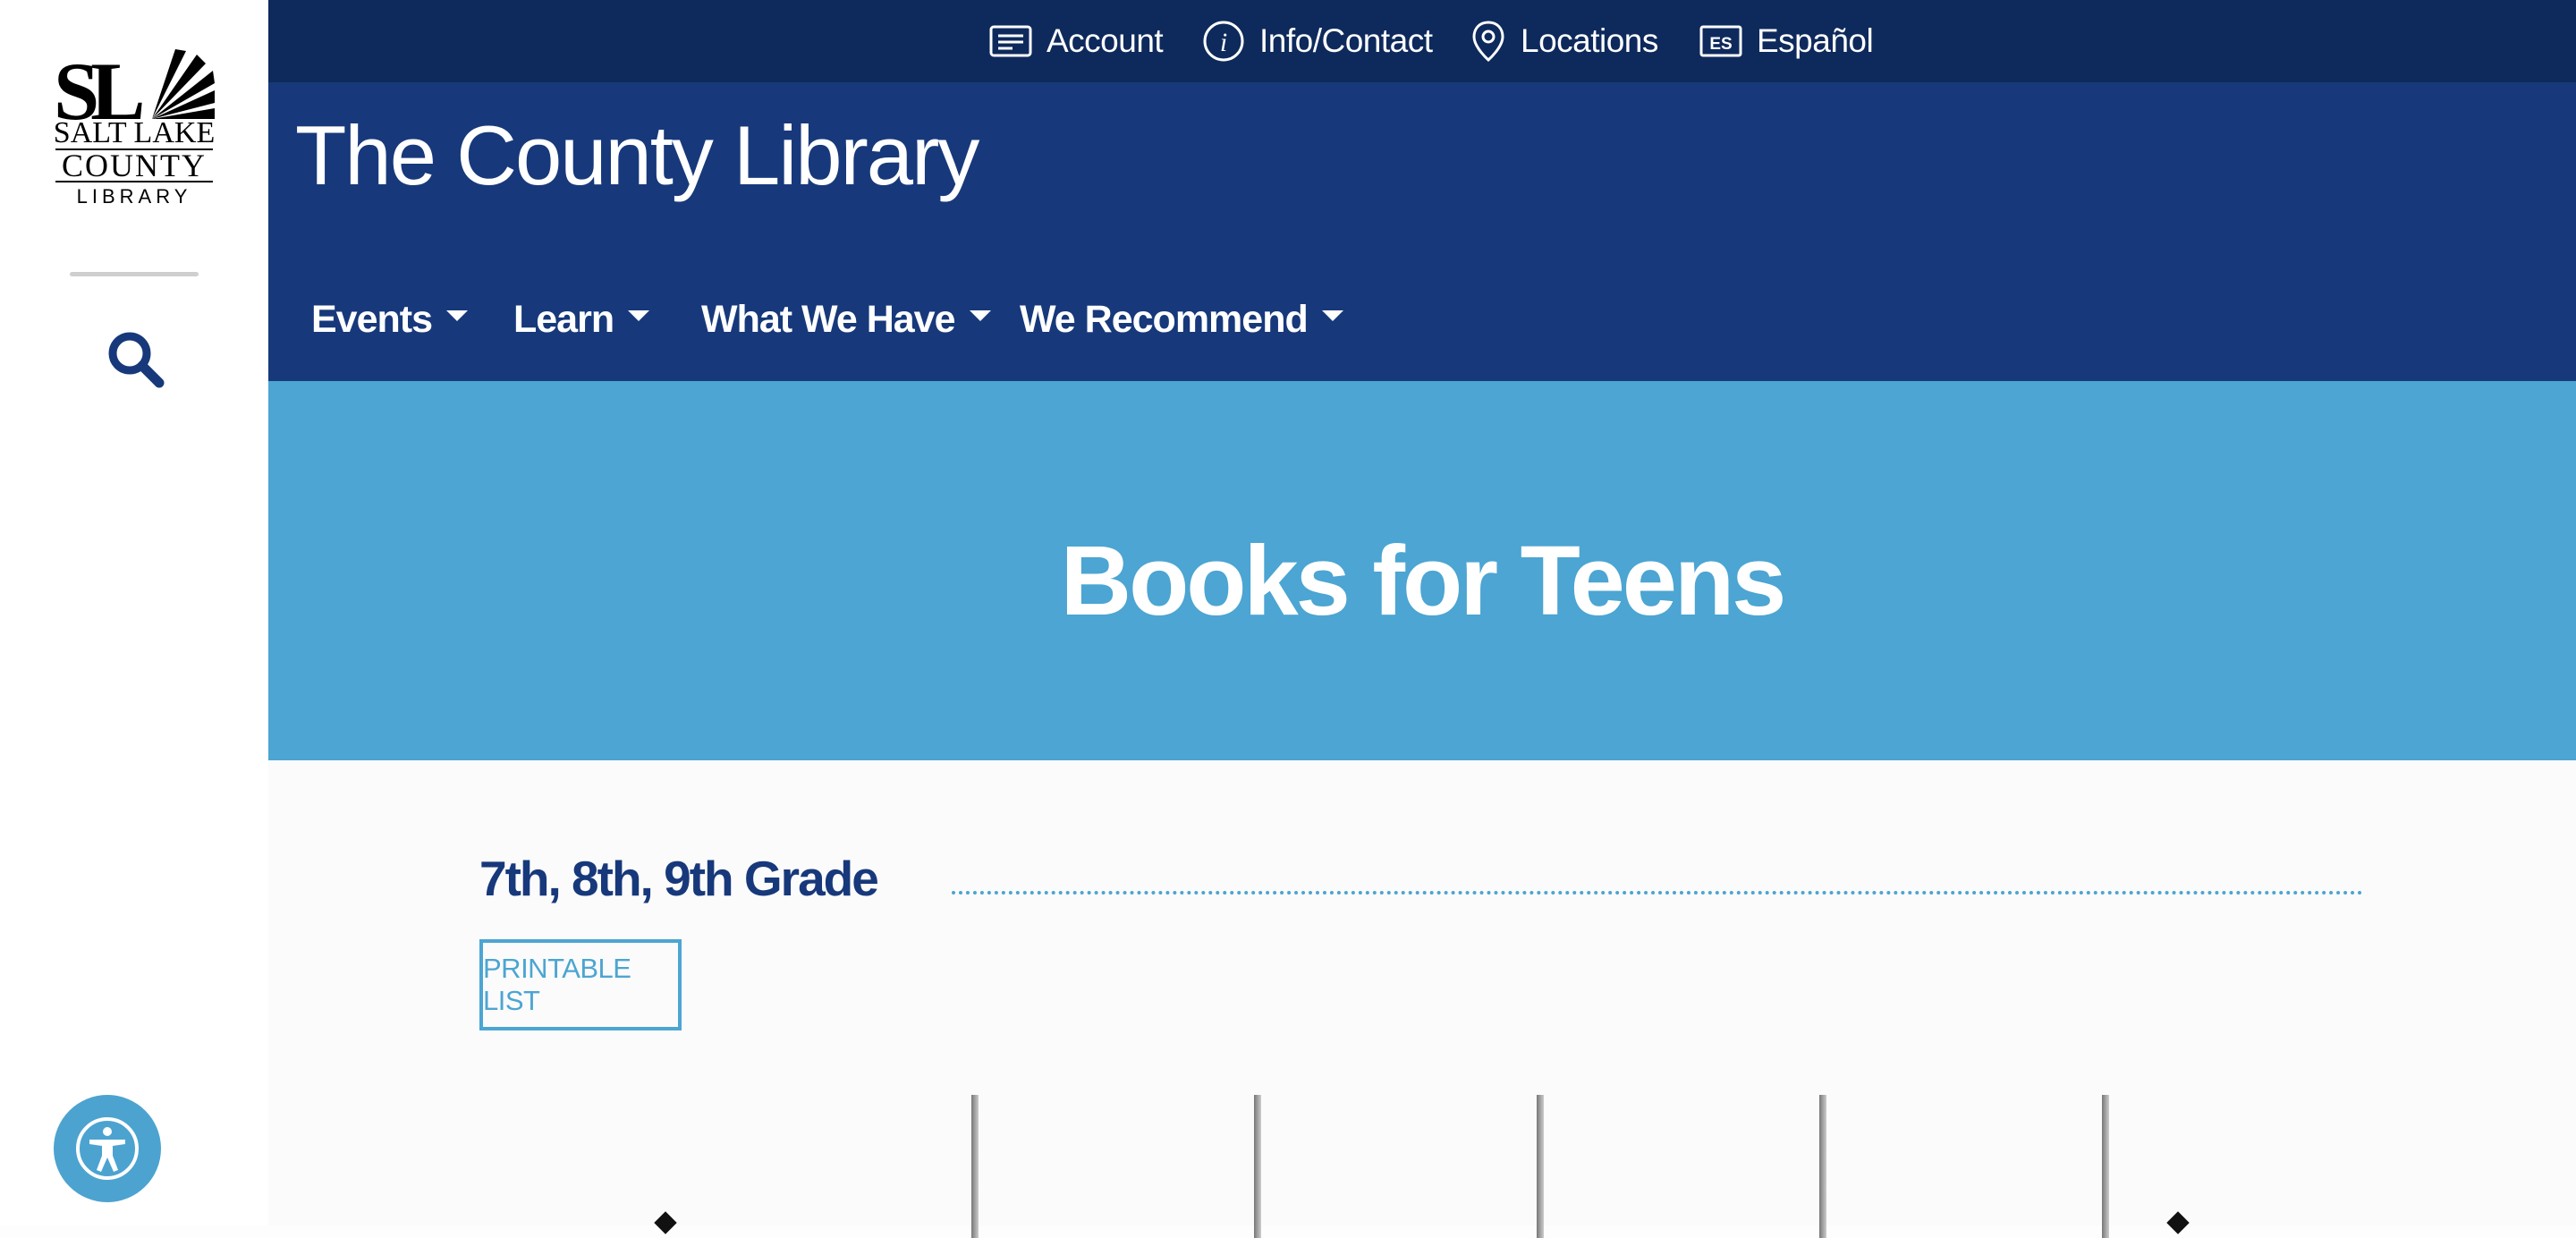 The image size is (2576, 1238). I want to click on utility-info-link: i Info/Contact, so click(1317, 41).